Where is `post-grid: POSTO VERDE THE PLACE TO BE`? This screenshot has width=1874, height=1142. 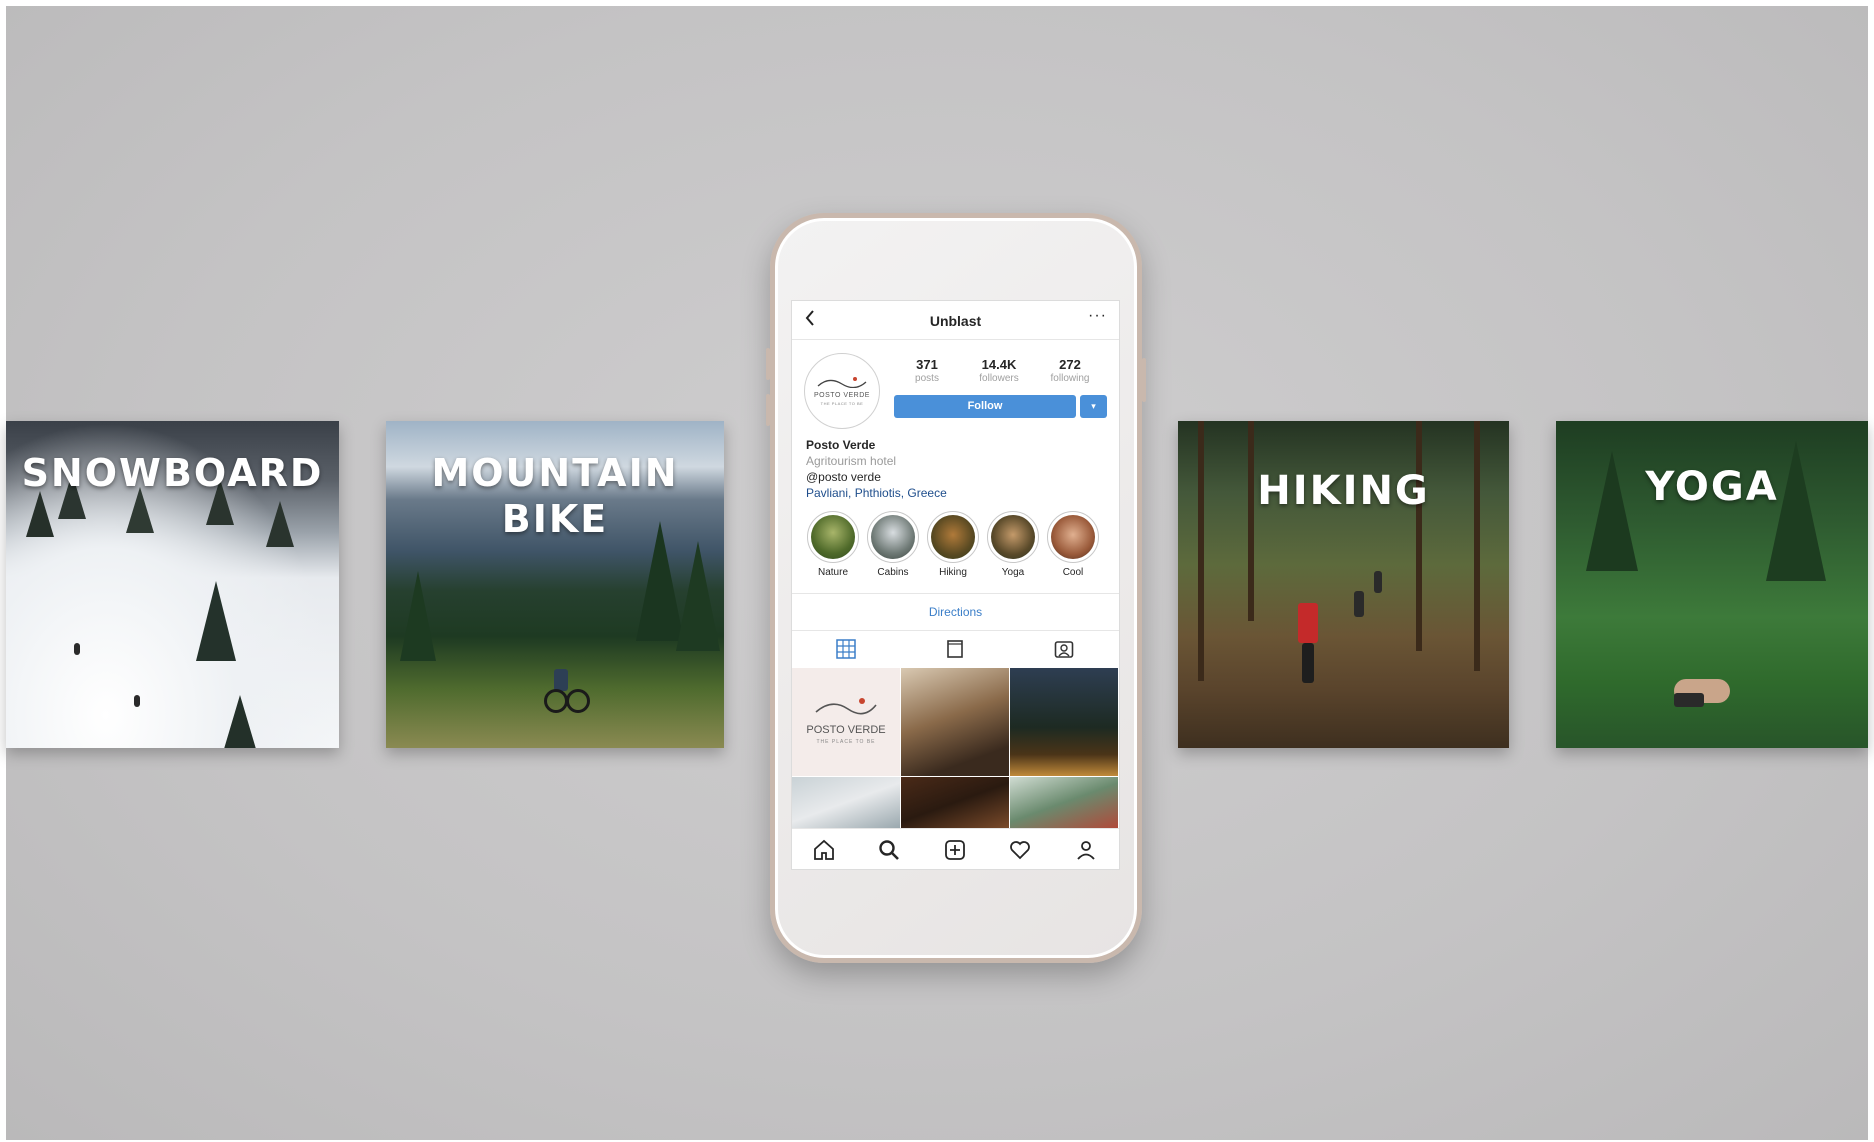
post-grid: POSTO VERDE THE PLACE TO BE is located at coordinates (955, 748).